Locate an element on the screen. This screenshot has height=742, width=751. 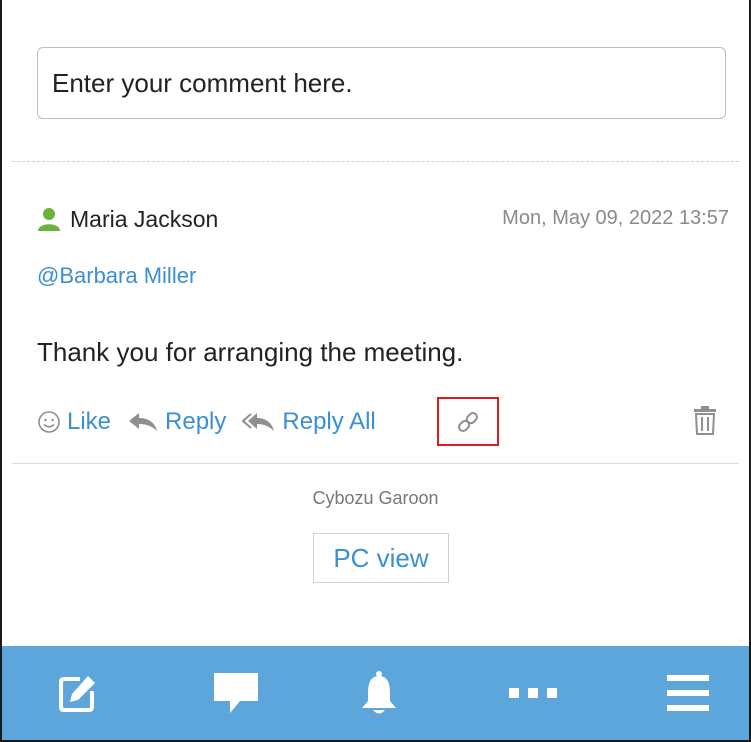
pc-view-button: PC view is located at coordinates (381, 558).